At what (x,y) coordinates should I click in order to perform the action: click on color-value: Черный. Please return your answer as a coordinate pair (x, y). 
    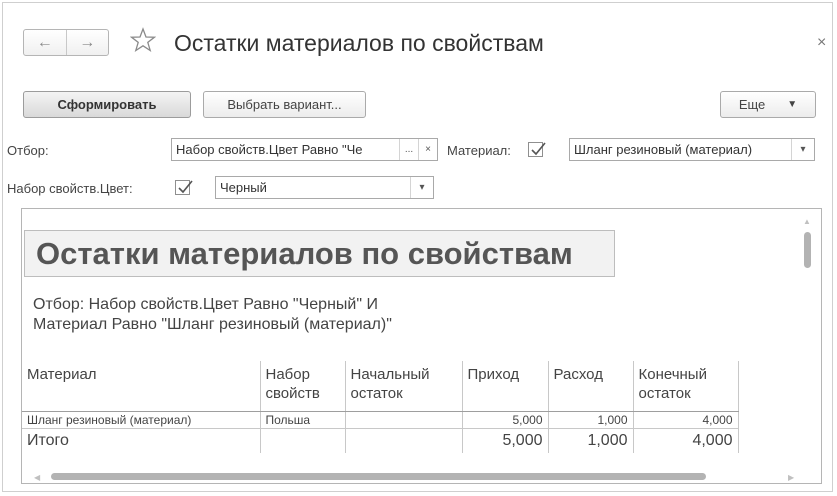
    Looking at the image, I should click on (243, 187).